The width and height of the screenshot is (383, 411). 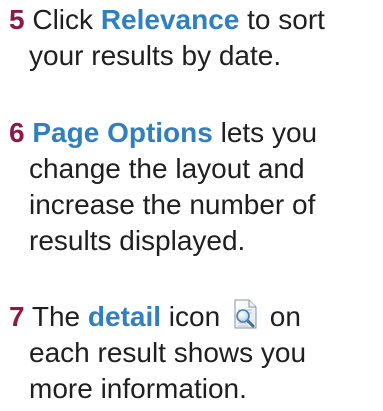 I want to click on step-6-line-1: 6 Page Options lets you, so click(x=194, y=133).